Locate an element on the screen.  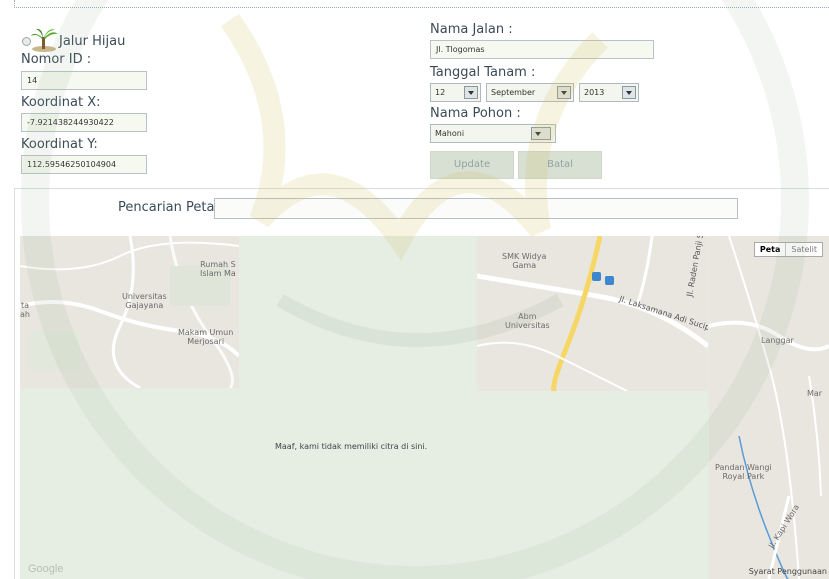
tree-icon is located at coordinates (44, 40).